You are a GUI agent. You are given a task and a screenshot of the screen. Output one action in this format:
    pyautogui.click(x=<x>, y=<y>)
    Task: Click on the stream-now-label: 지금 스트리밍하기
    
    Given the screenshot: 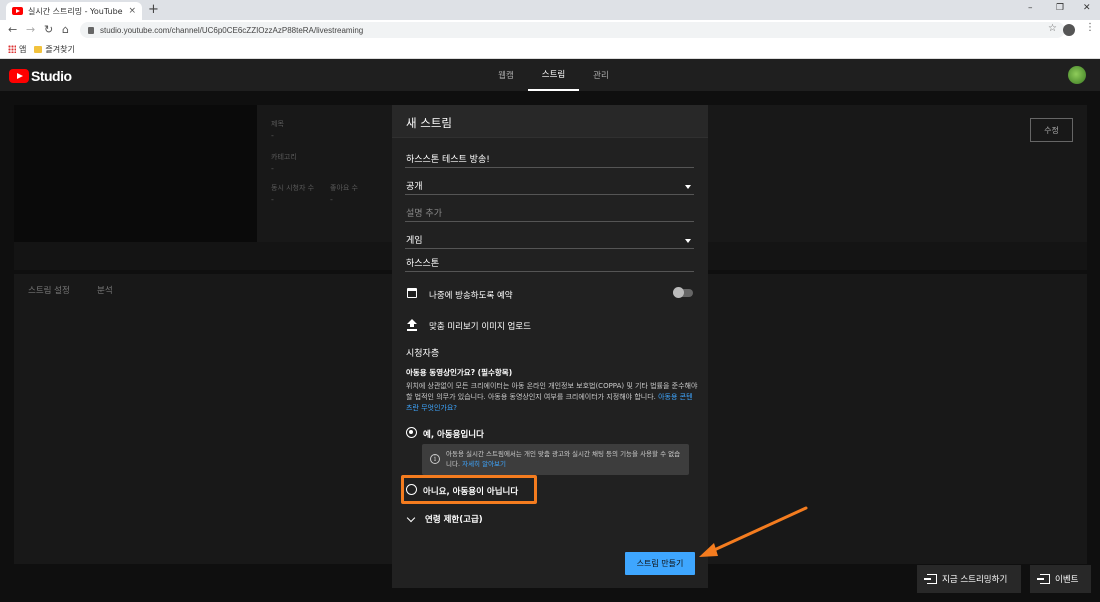 What is the action you would take?
    pyautogui.click(x=975, y=580)
    